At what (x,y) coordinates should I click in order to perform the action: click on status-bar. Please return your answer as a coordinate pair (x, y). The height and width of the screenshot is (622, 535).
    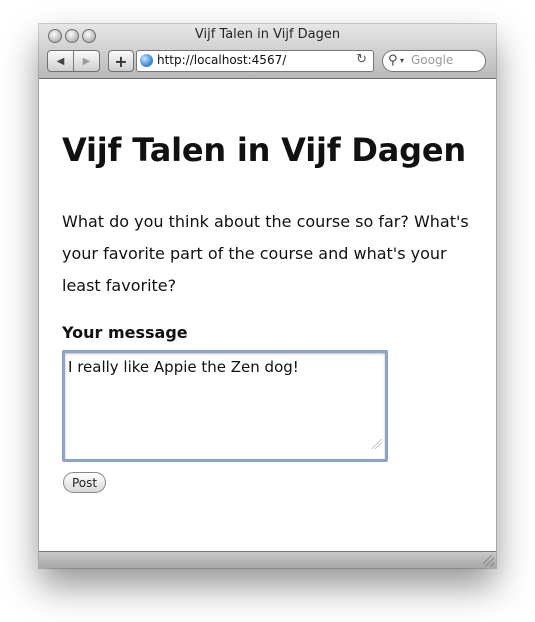
    Looking at the image, I should click on (267, 559).